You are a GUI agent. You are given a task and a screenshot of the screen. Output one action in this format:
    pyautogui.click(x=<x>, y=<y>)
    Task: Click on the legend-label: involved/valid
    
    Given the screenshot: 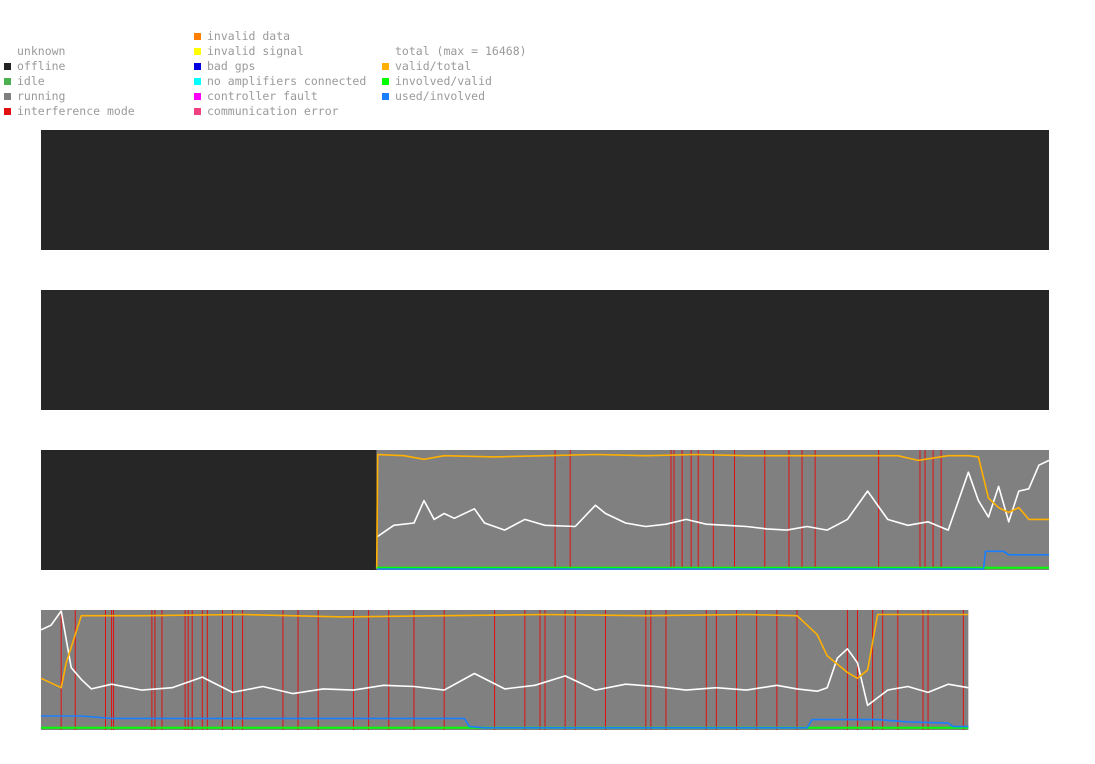 What is the action you would take?
    pyautogui.click(x=443, y=81)
    